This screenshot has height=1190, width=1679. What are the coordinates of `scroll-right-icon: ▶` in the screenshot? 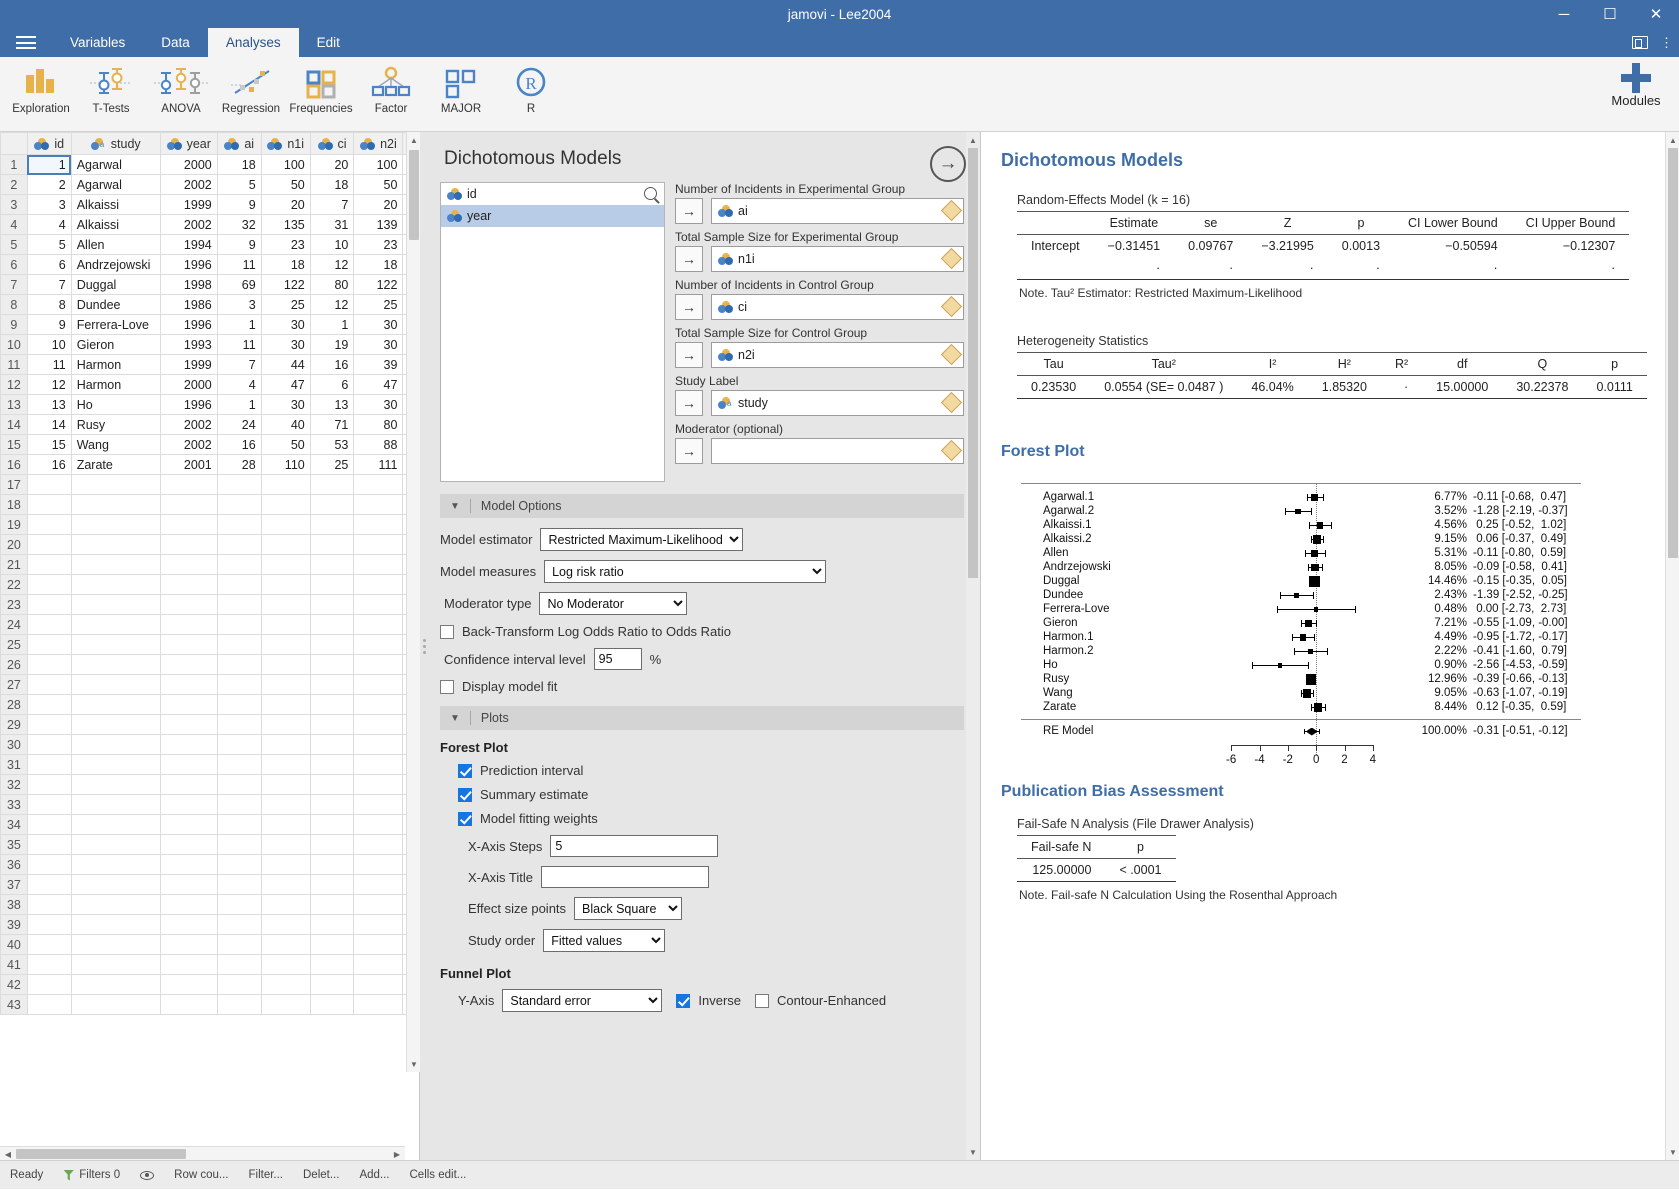 It's located at (397, 1154).